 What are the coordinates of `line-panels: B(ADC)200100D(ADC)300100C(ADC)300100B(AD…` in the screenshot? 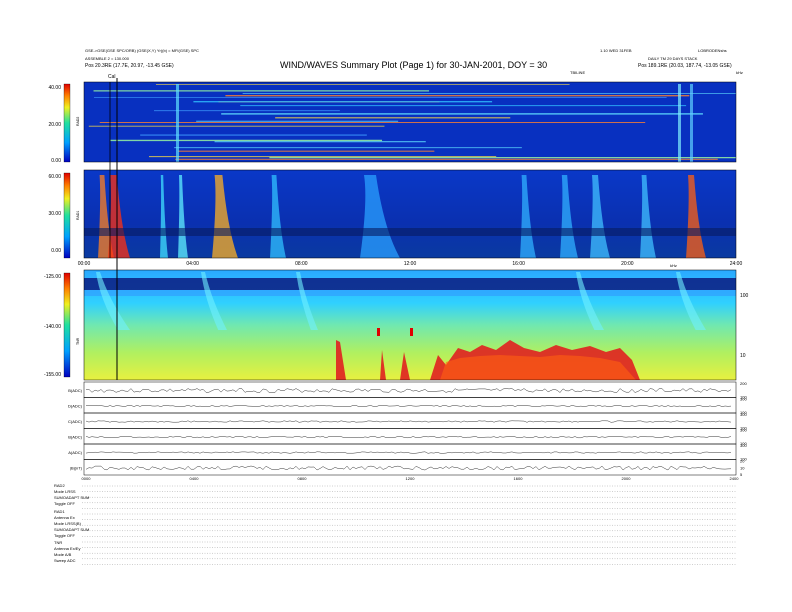 It's located at (407, 429).